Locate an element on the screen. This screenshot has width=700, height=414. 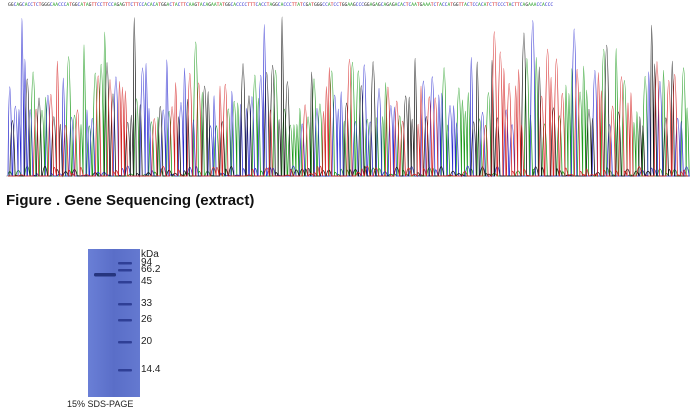
kda-label: 20 is located at coordinates (147, 341).